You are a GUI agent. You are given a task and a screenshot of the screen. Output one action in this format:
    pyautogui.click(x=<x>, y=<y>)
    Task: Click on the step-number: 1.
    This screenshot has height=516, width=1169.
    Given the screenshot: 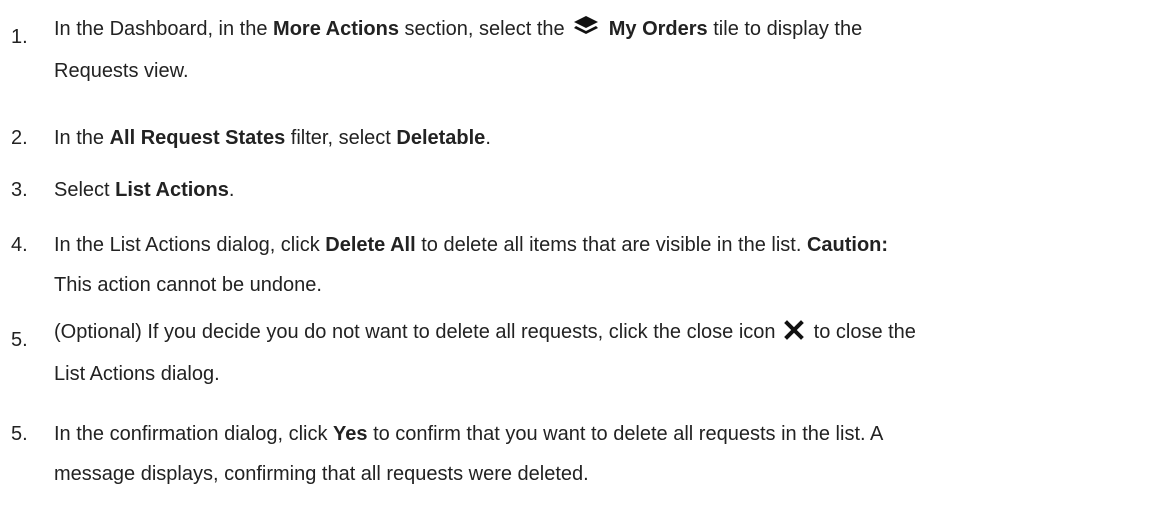 What is the action you would take?
    pyautogui.click(x=19, y=37)
    